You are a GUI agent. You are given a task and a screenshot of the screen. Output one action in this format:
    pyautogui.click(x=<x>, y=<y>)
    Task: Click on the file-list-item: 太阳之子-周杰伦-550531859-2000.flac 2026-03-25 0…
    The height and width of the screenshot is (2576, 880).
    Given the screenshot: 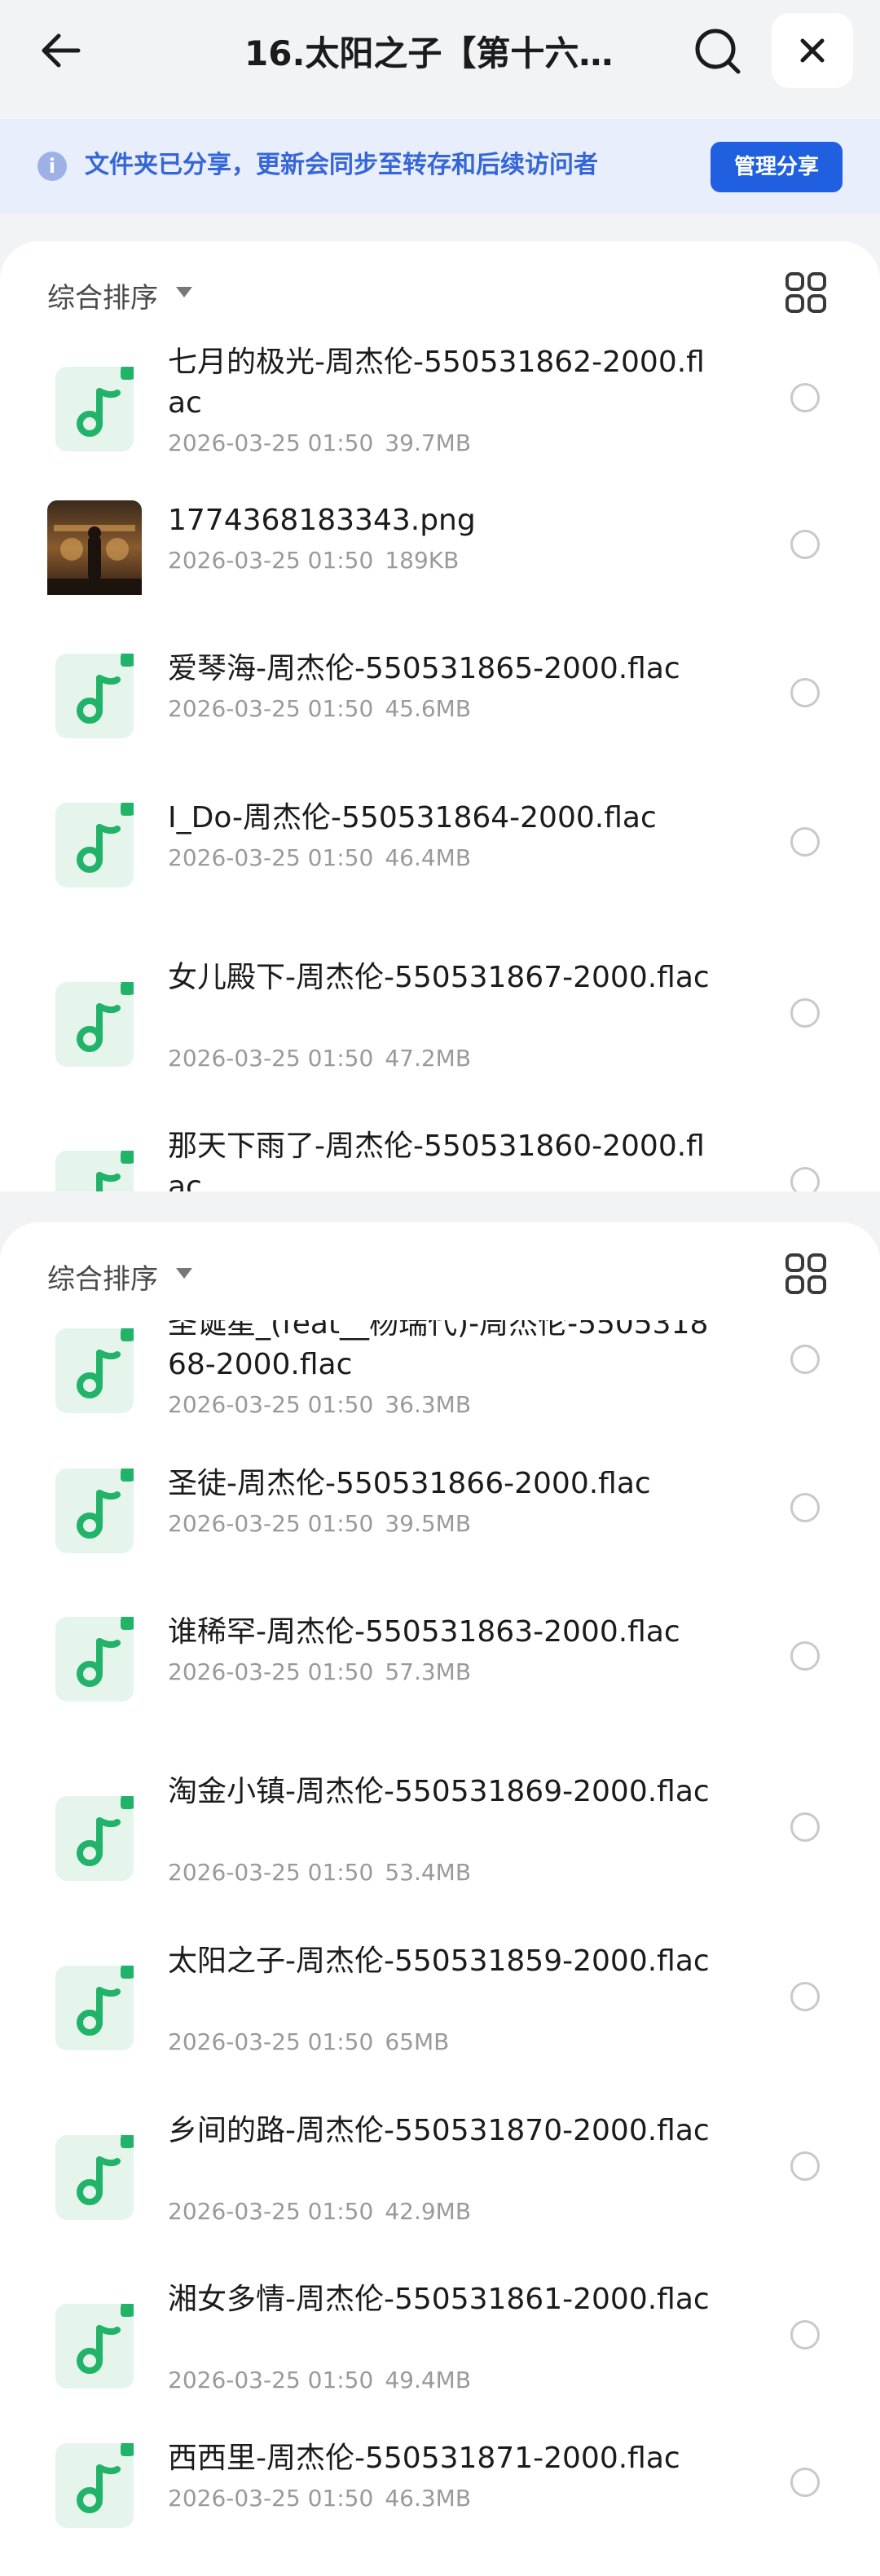 What is the action you would take?
    pyautogui.click(x=440, y=2008)
    